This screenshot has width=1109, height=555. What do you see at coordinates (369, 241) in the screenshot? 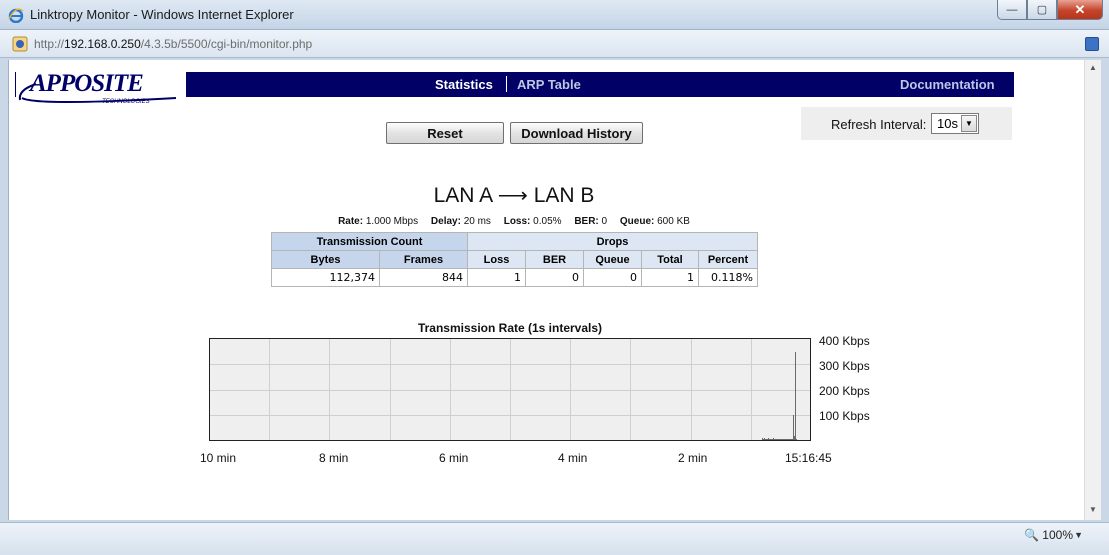
I see `transmission-count-header: Transmission Count` at bounding box center [369, 241].